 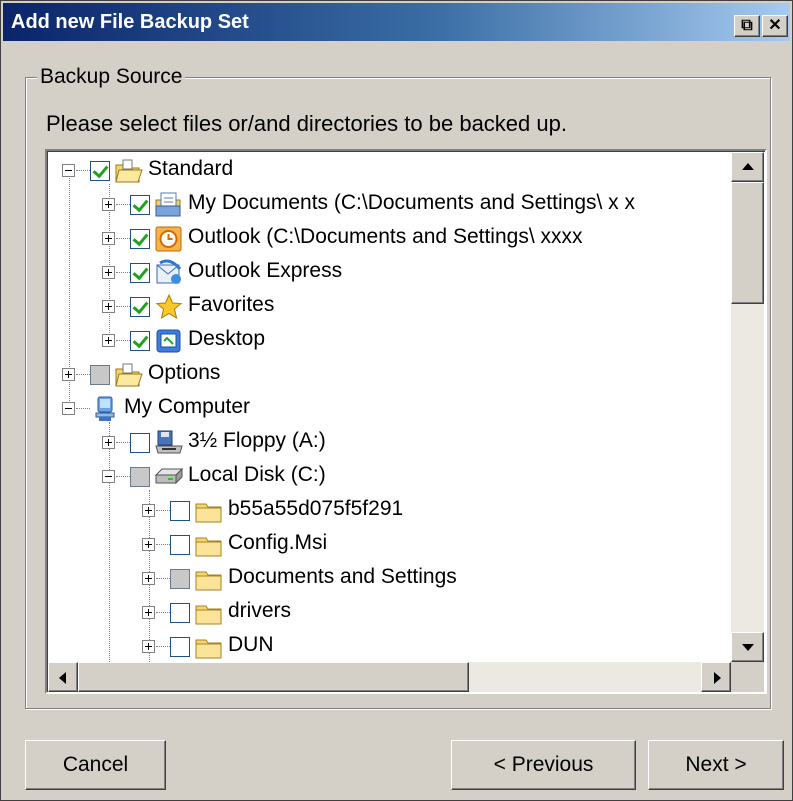 What do you see at coordinates (389, 273) in the screenshot?
I see `tree-row: Outlook Express` at bounding box center [389, 273].